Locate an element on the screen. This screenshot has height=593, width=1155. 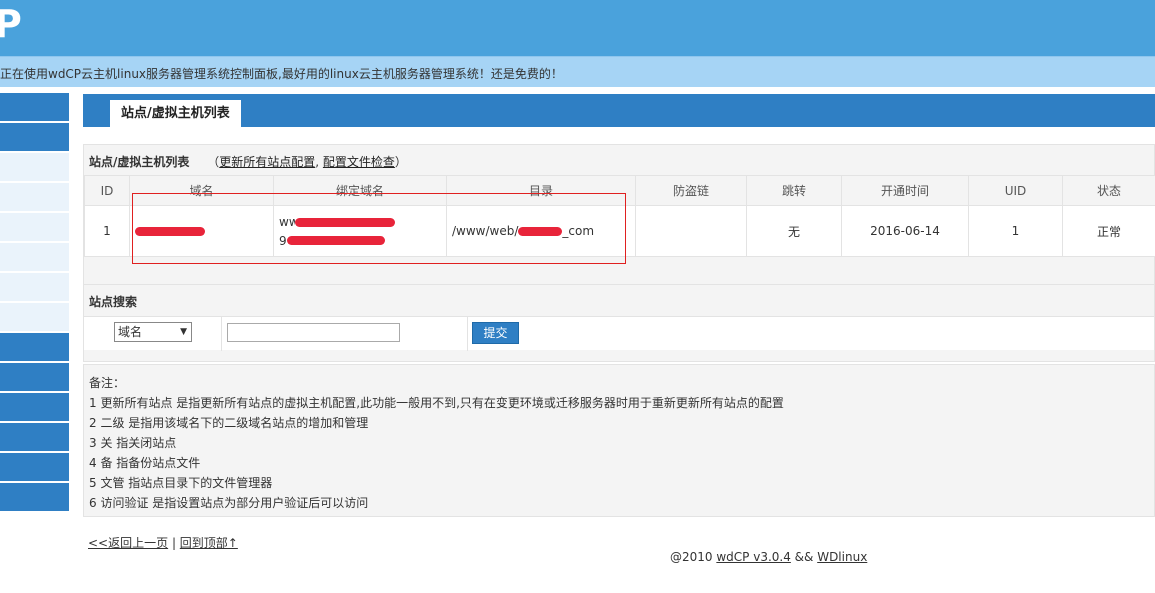
note-item: 3 关 指关闭站点 is located at coordinates (133, 443).